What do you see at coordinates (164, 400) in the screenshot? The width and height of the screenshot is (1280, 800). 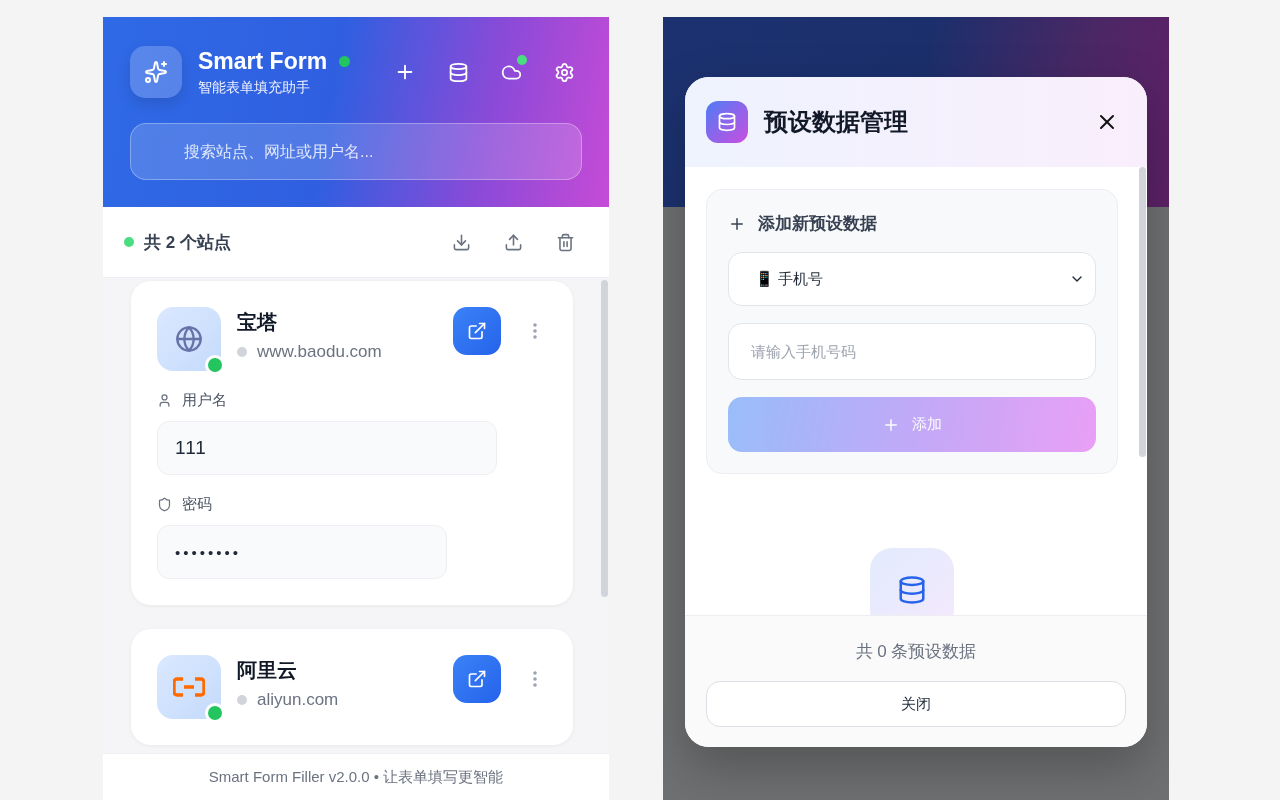 I see `user-icon` at bounding box center [164, 400].